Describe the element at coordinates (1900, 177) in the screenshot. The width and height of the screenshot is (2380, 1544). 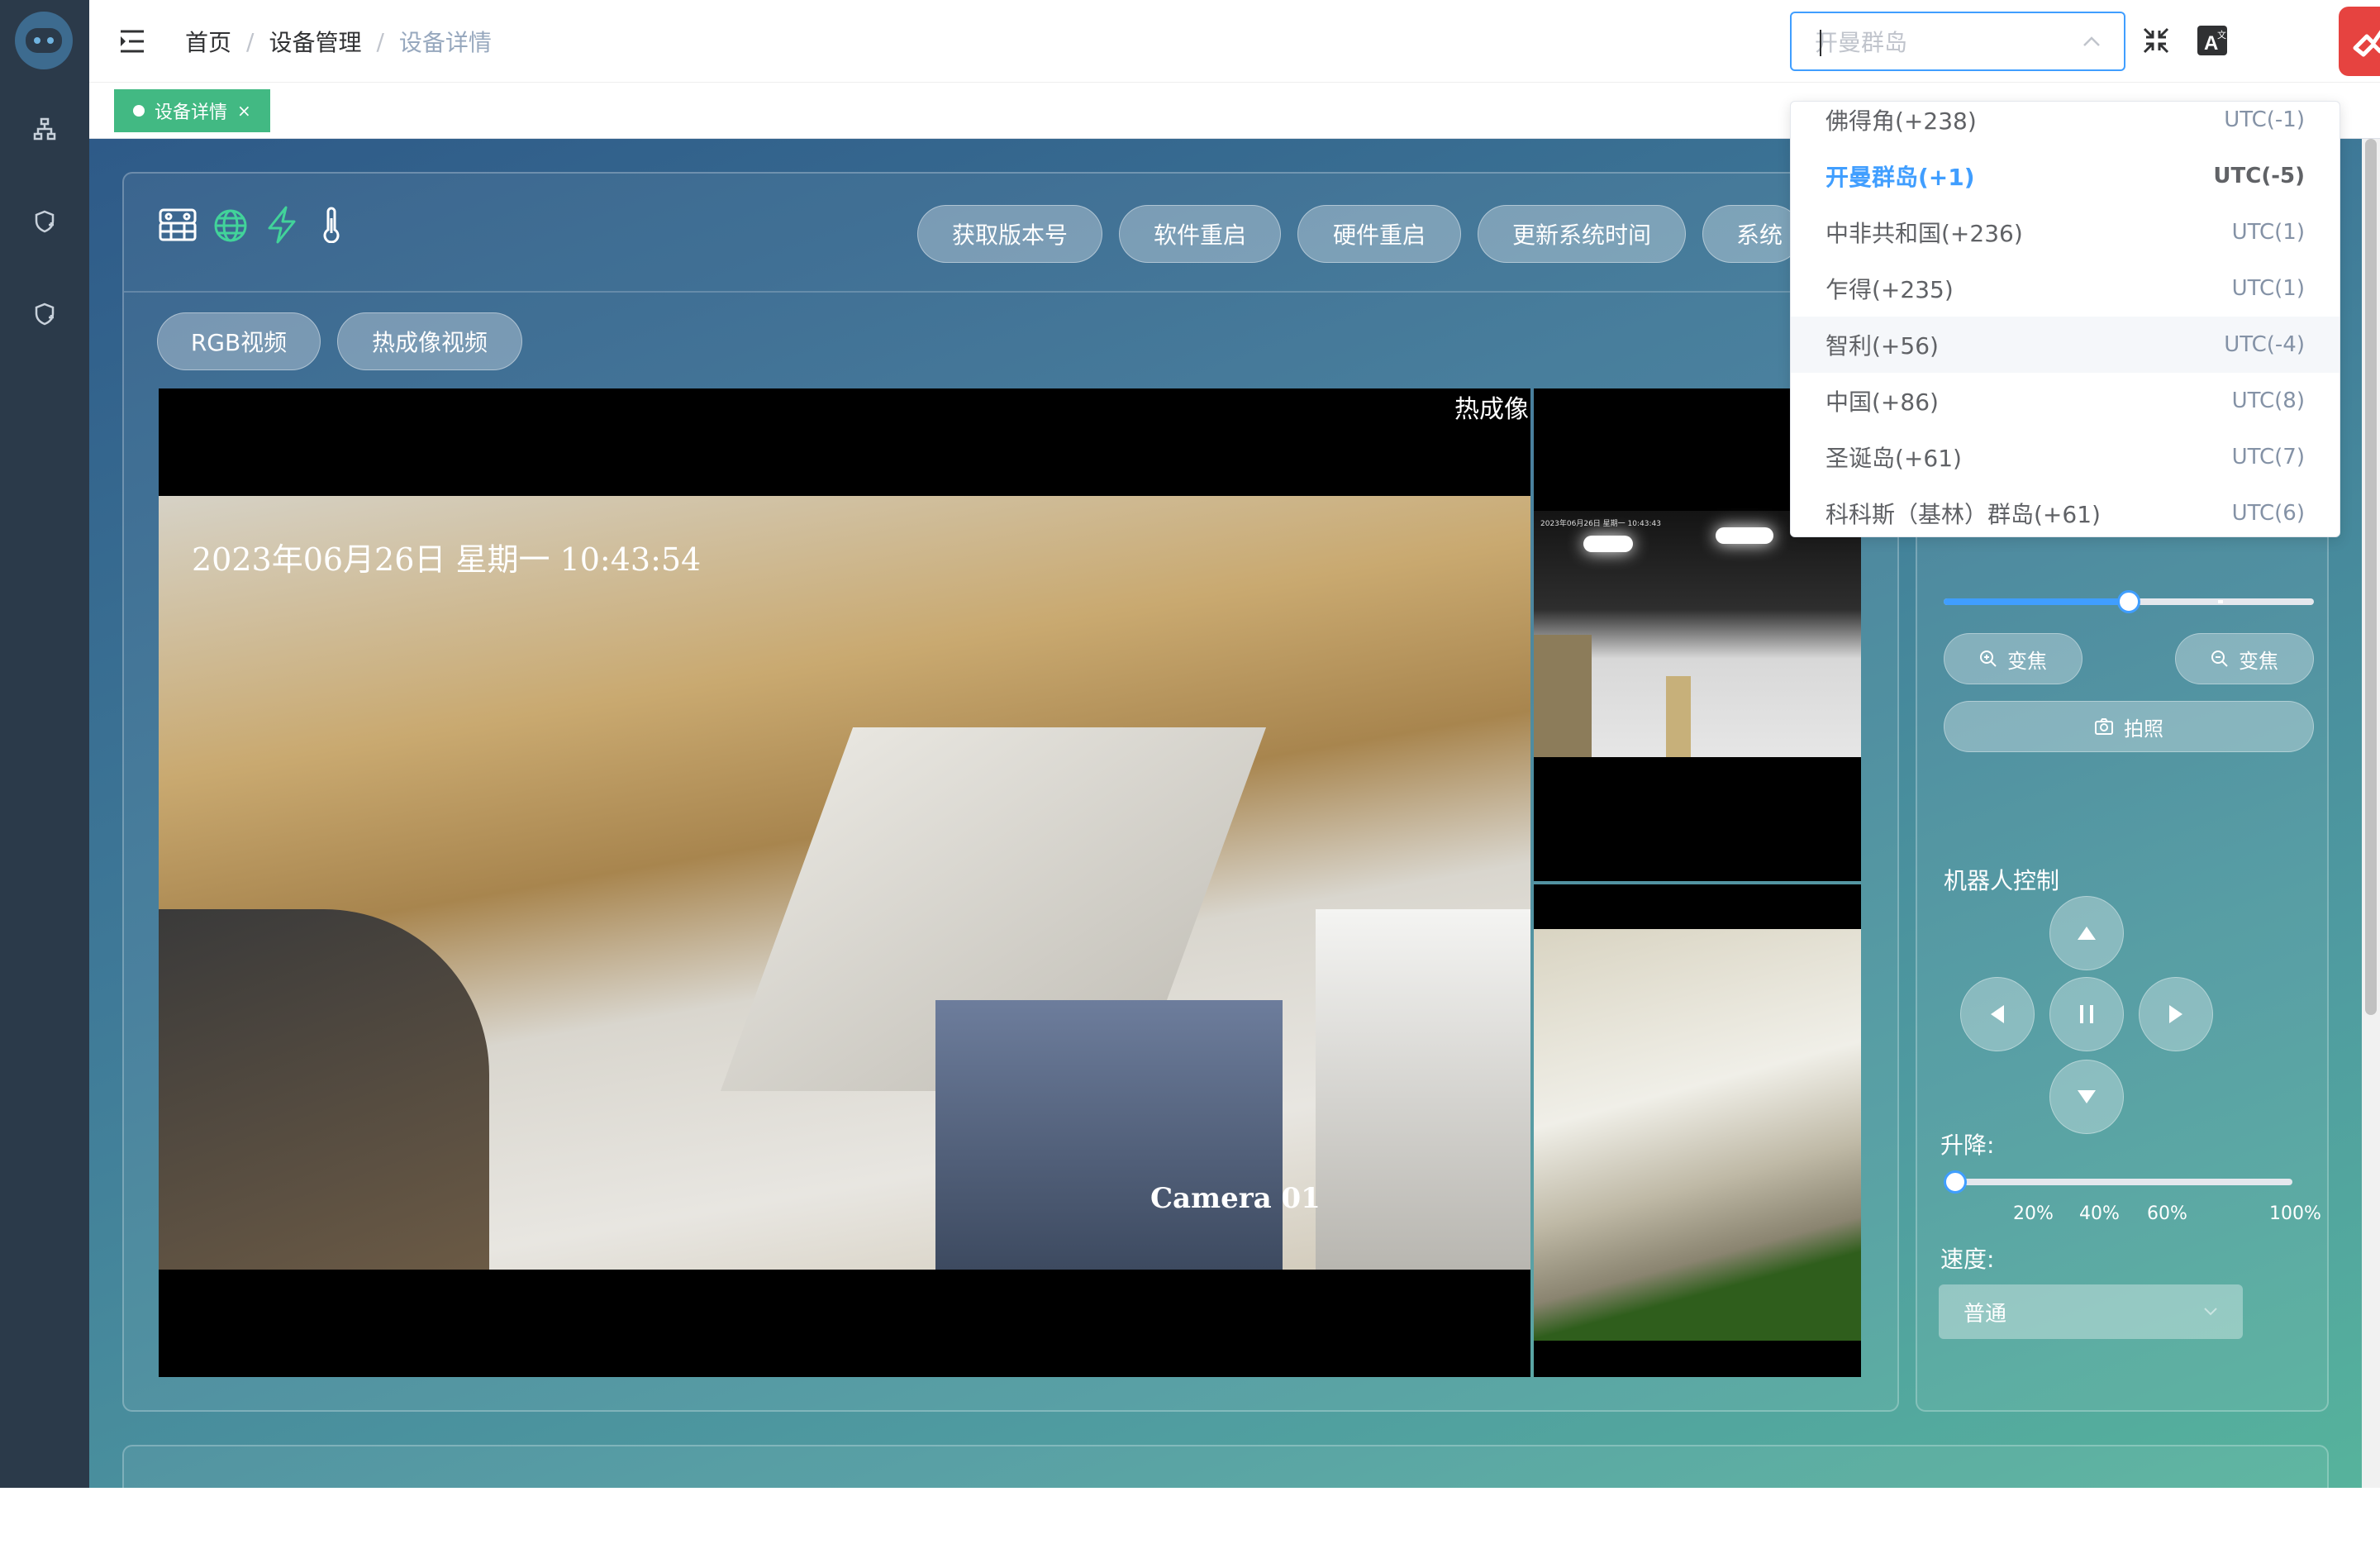
I see `option-name: 开曼群岛(+1)` at that location.